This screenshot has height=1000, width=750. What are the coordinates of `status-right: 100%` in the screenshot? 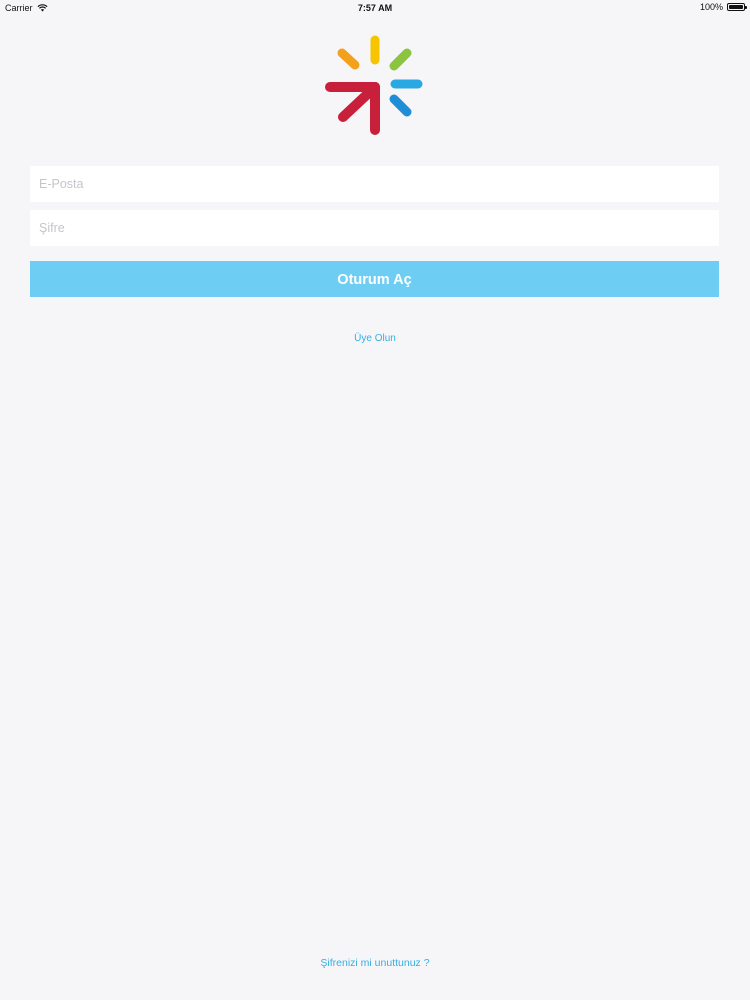 It's located at (723, 7).